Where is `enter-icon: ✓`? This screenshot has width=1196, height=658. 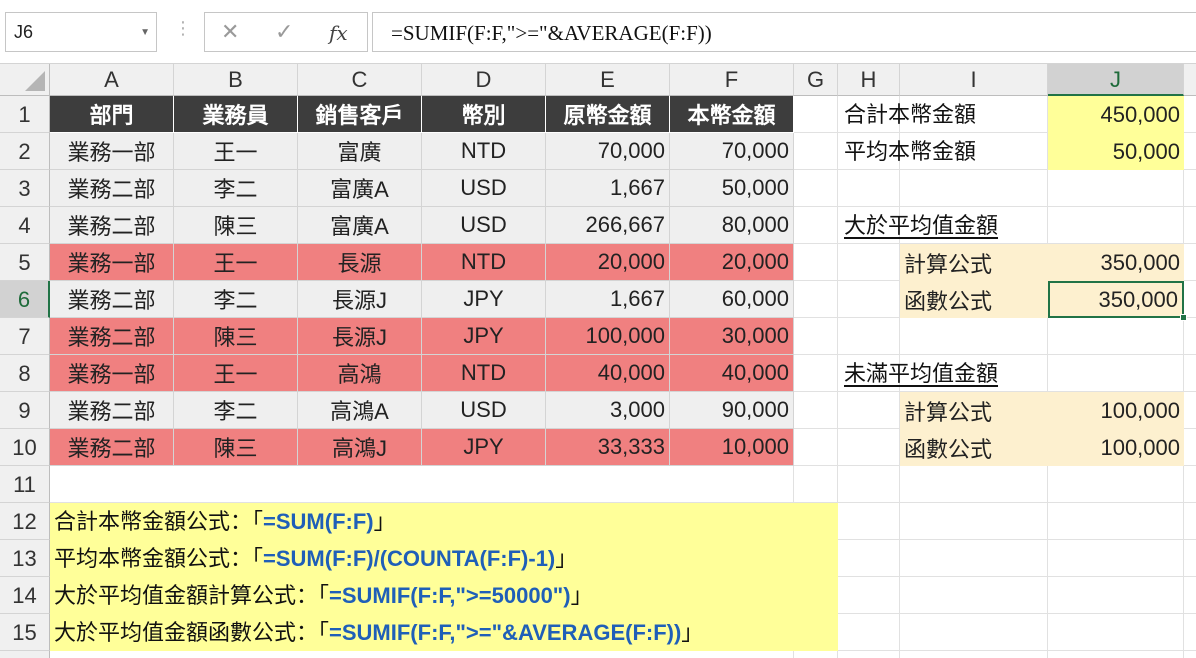 enter-icon: ✓ is located at coordinates (284, 32).